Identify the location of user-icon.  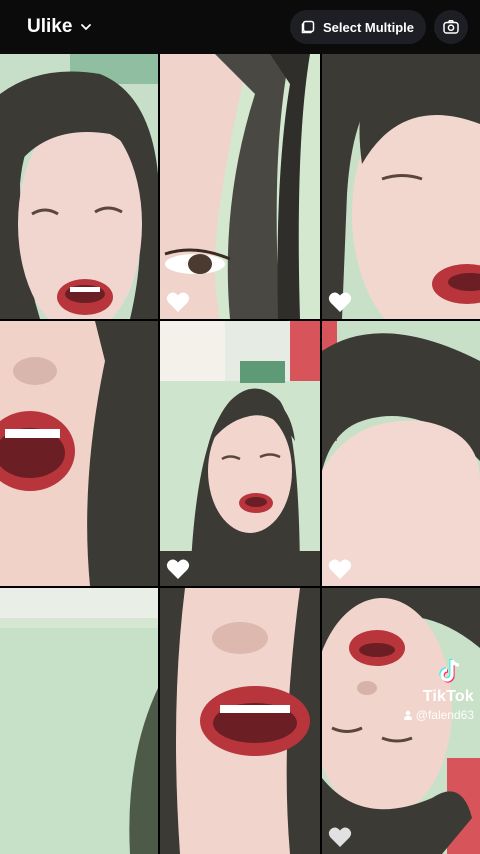
(407, 715).